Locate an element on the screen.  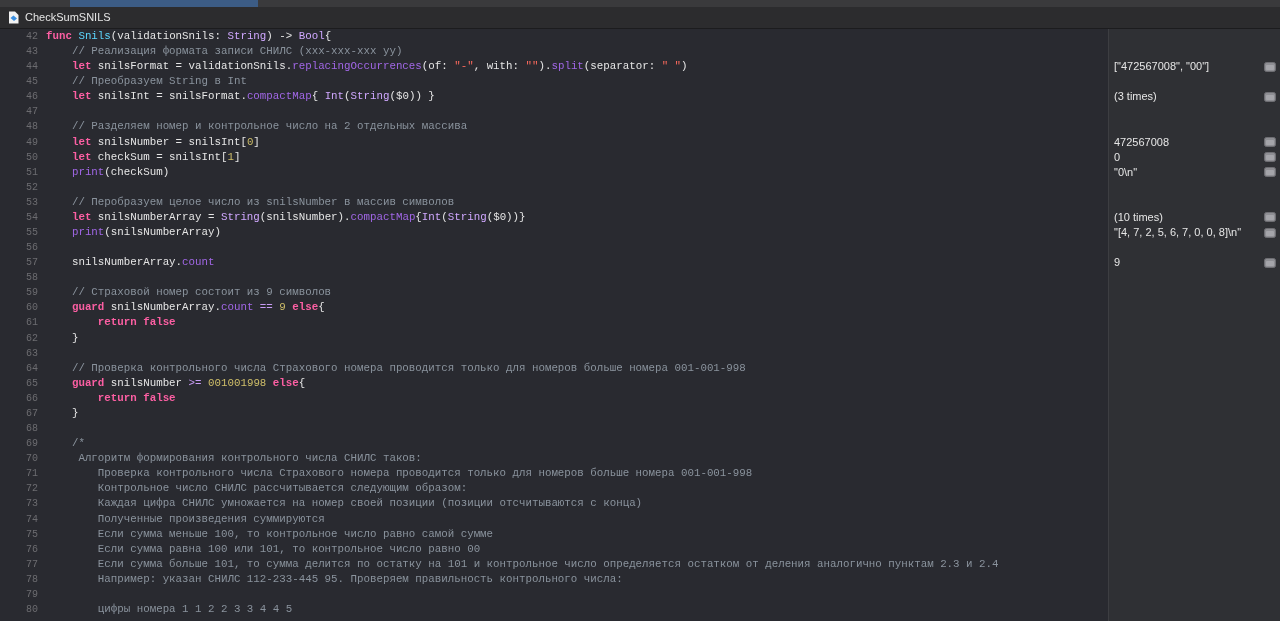
line-number: 64 is located at coordinates (32, 368).